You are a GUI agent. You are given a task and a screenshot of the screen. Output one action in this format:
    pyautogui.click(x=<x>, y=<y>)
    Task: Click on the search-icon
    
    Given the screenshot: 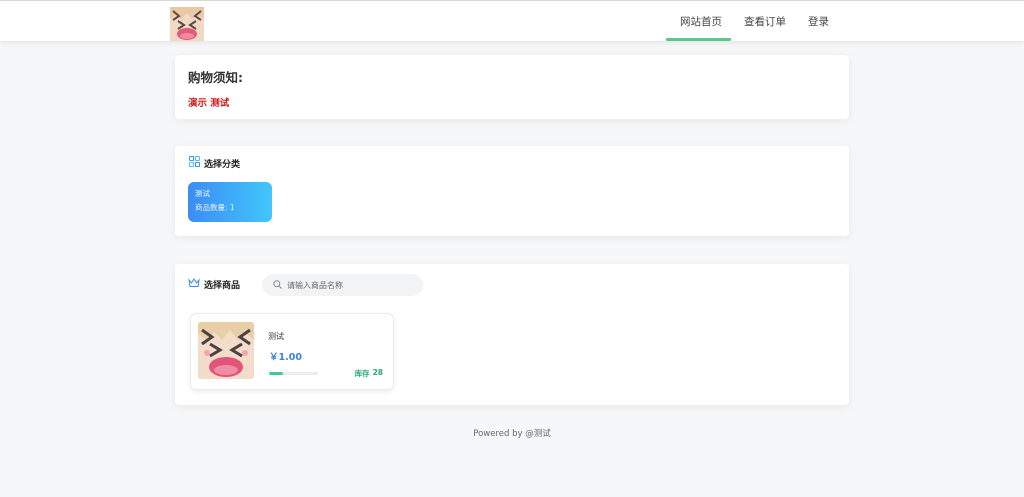 What is the action you would take?
    pyautogui.click(x=277, y=285)
    